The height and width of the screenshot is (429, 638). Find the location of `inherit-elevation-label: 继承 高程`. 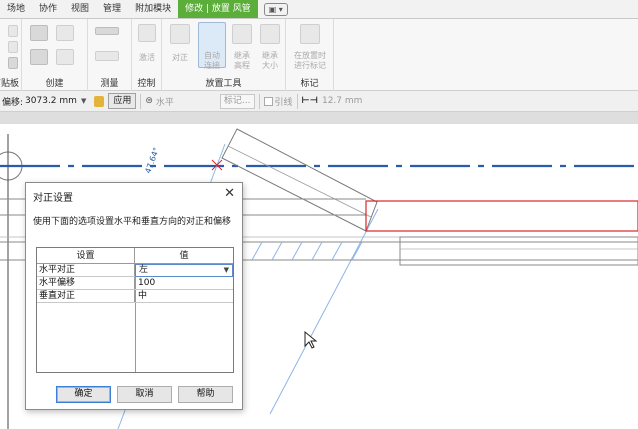

inherit-elevation-label: 继承 高程 is located at coordinates (242, 60).